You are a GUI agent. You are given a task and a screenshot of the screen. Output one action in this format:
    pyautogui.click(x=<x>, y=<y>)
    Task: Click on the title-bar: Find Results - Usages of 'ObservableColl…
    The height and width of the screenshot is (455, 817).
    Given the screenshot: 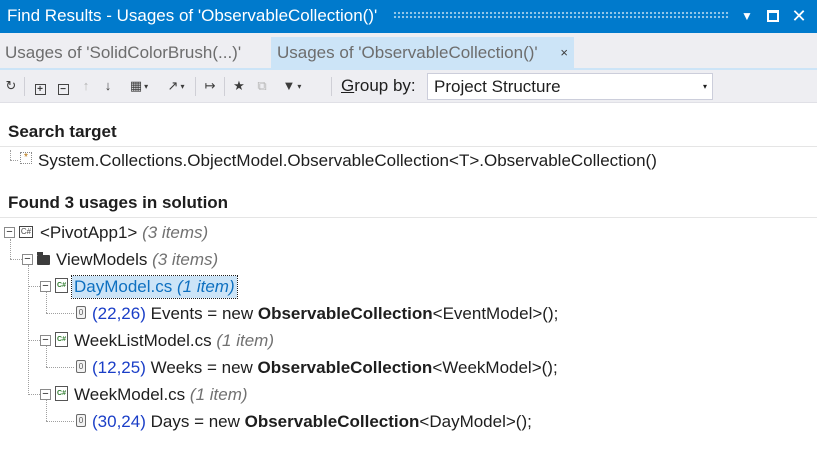 What is the action you would take?
    pyautogui.click(x=408, y=16)
    